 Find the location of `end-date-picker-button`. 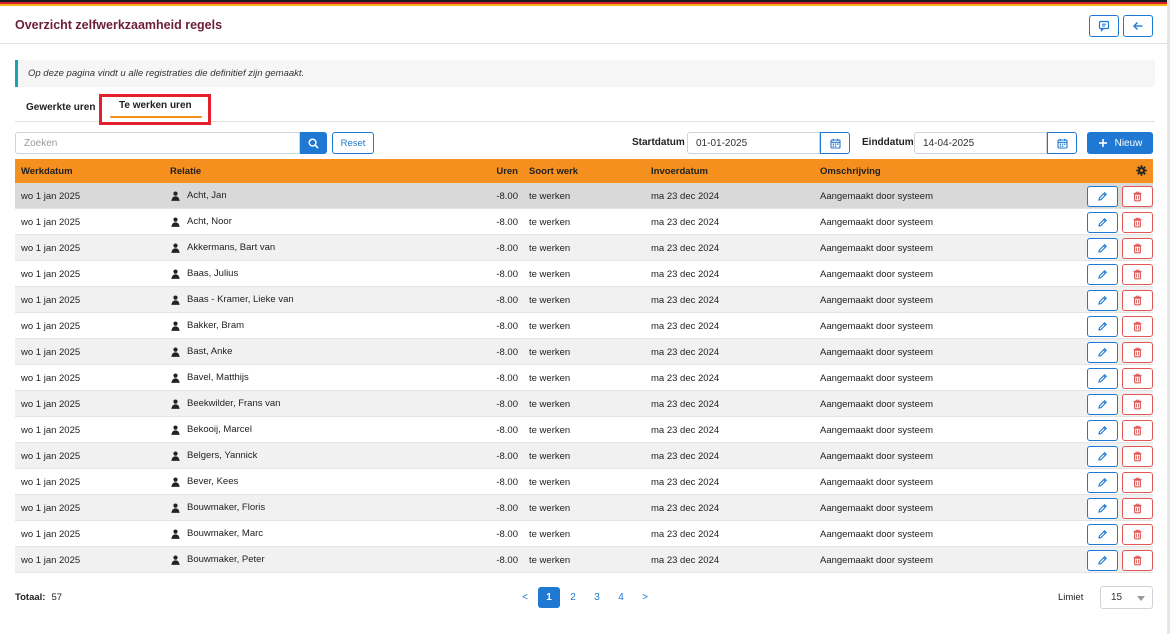

end-date-picker-button is located at coordinates (1062, 143).